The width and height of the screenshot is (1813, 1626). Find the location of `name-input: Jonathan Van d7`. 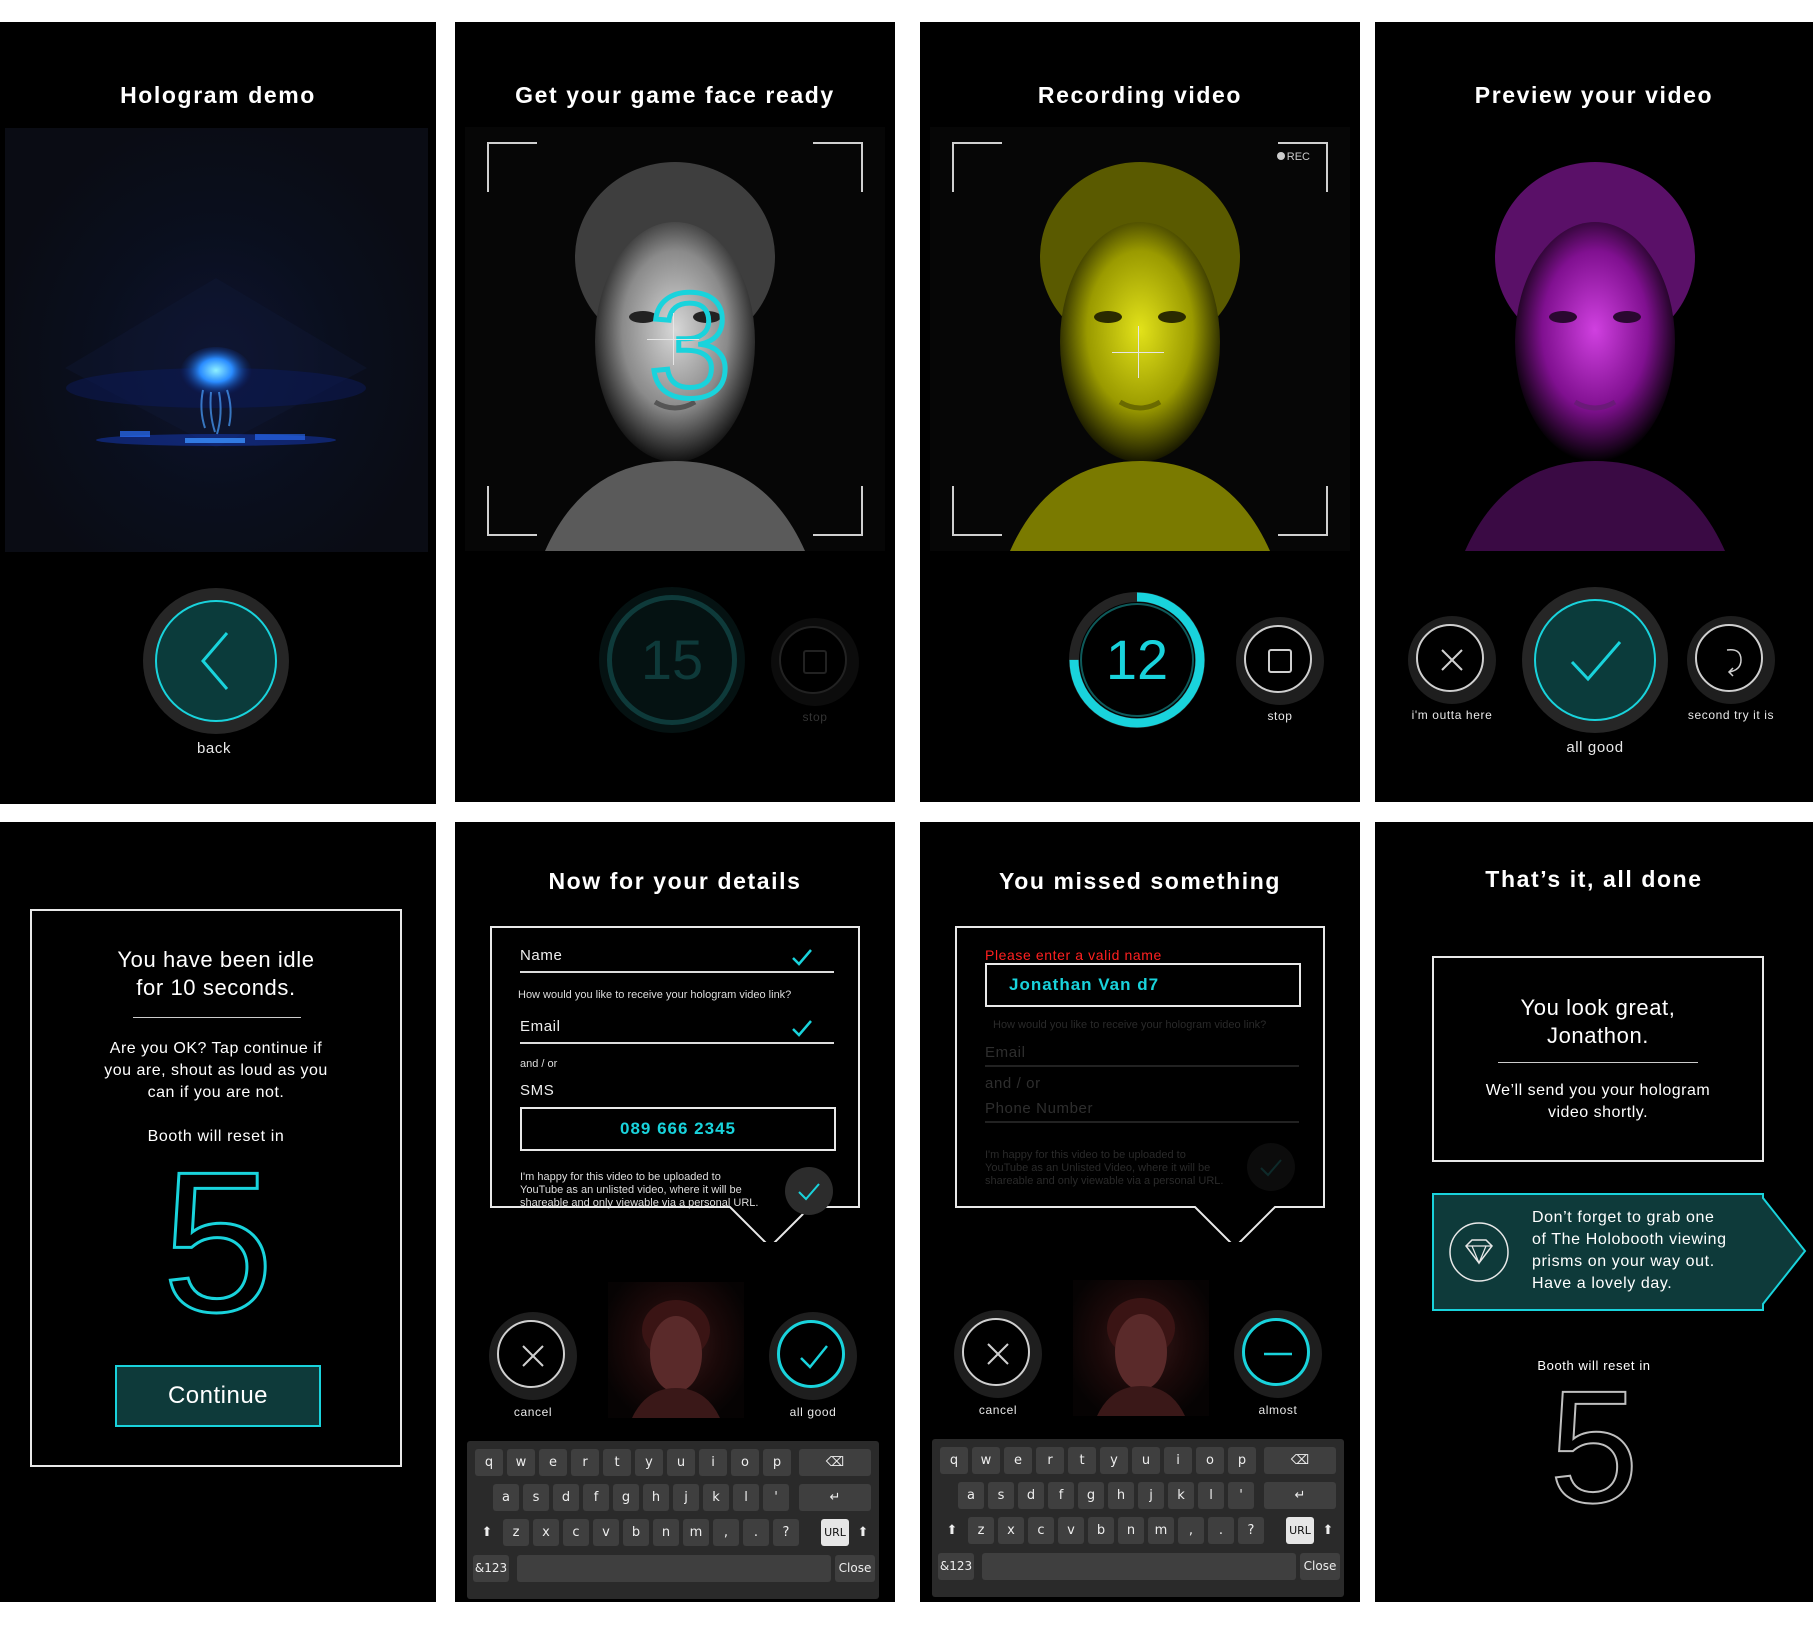

name-input: Jonathan Van d7 is located at coordinates (1143, 985).